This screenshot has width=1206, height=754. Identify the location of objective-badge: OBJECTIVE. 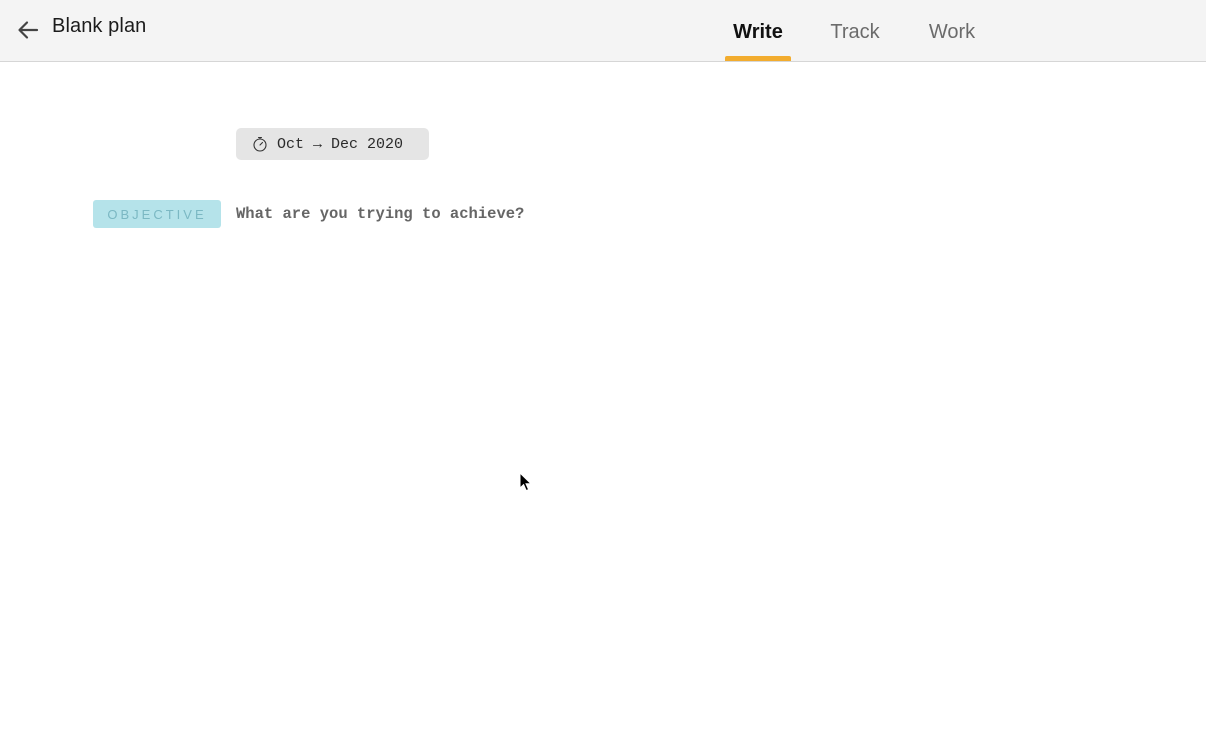
(157, 214).